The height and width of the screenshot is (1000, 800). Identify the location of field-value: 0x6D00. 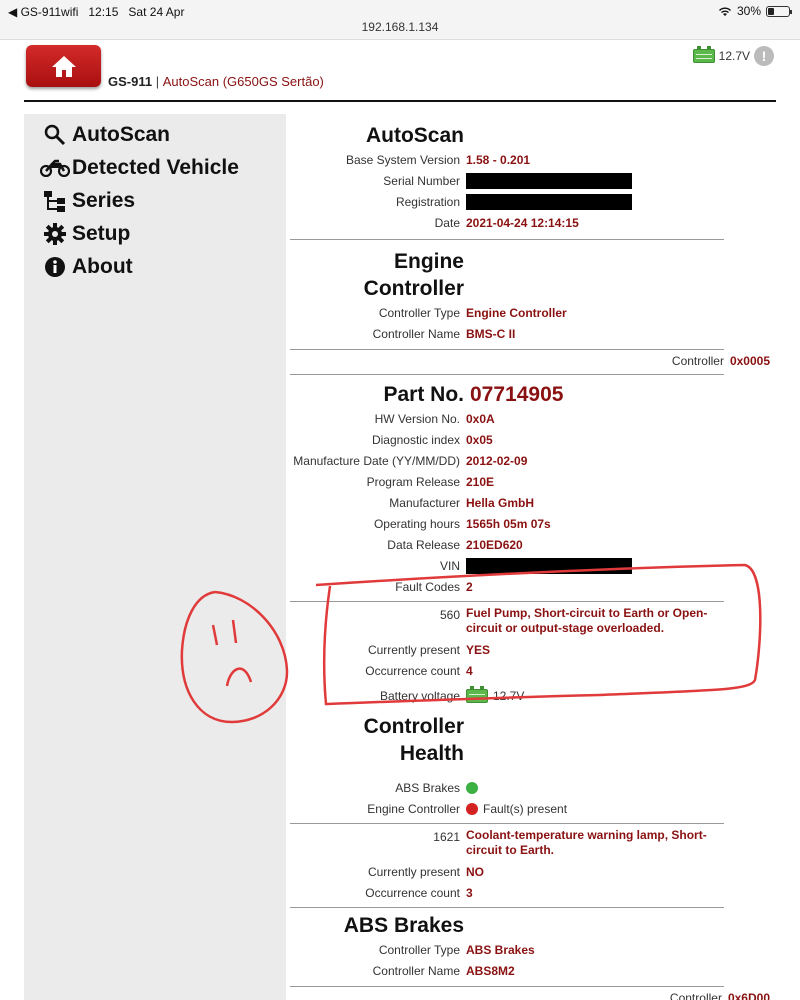
(748, 995).